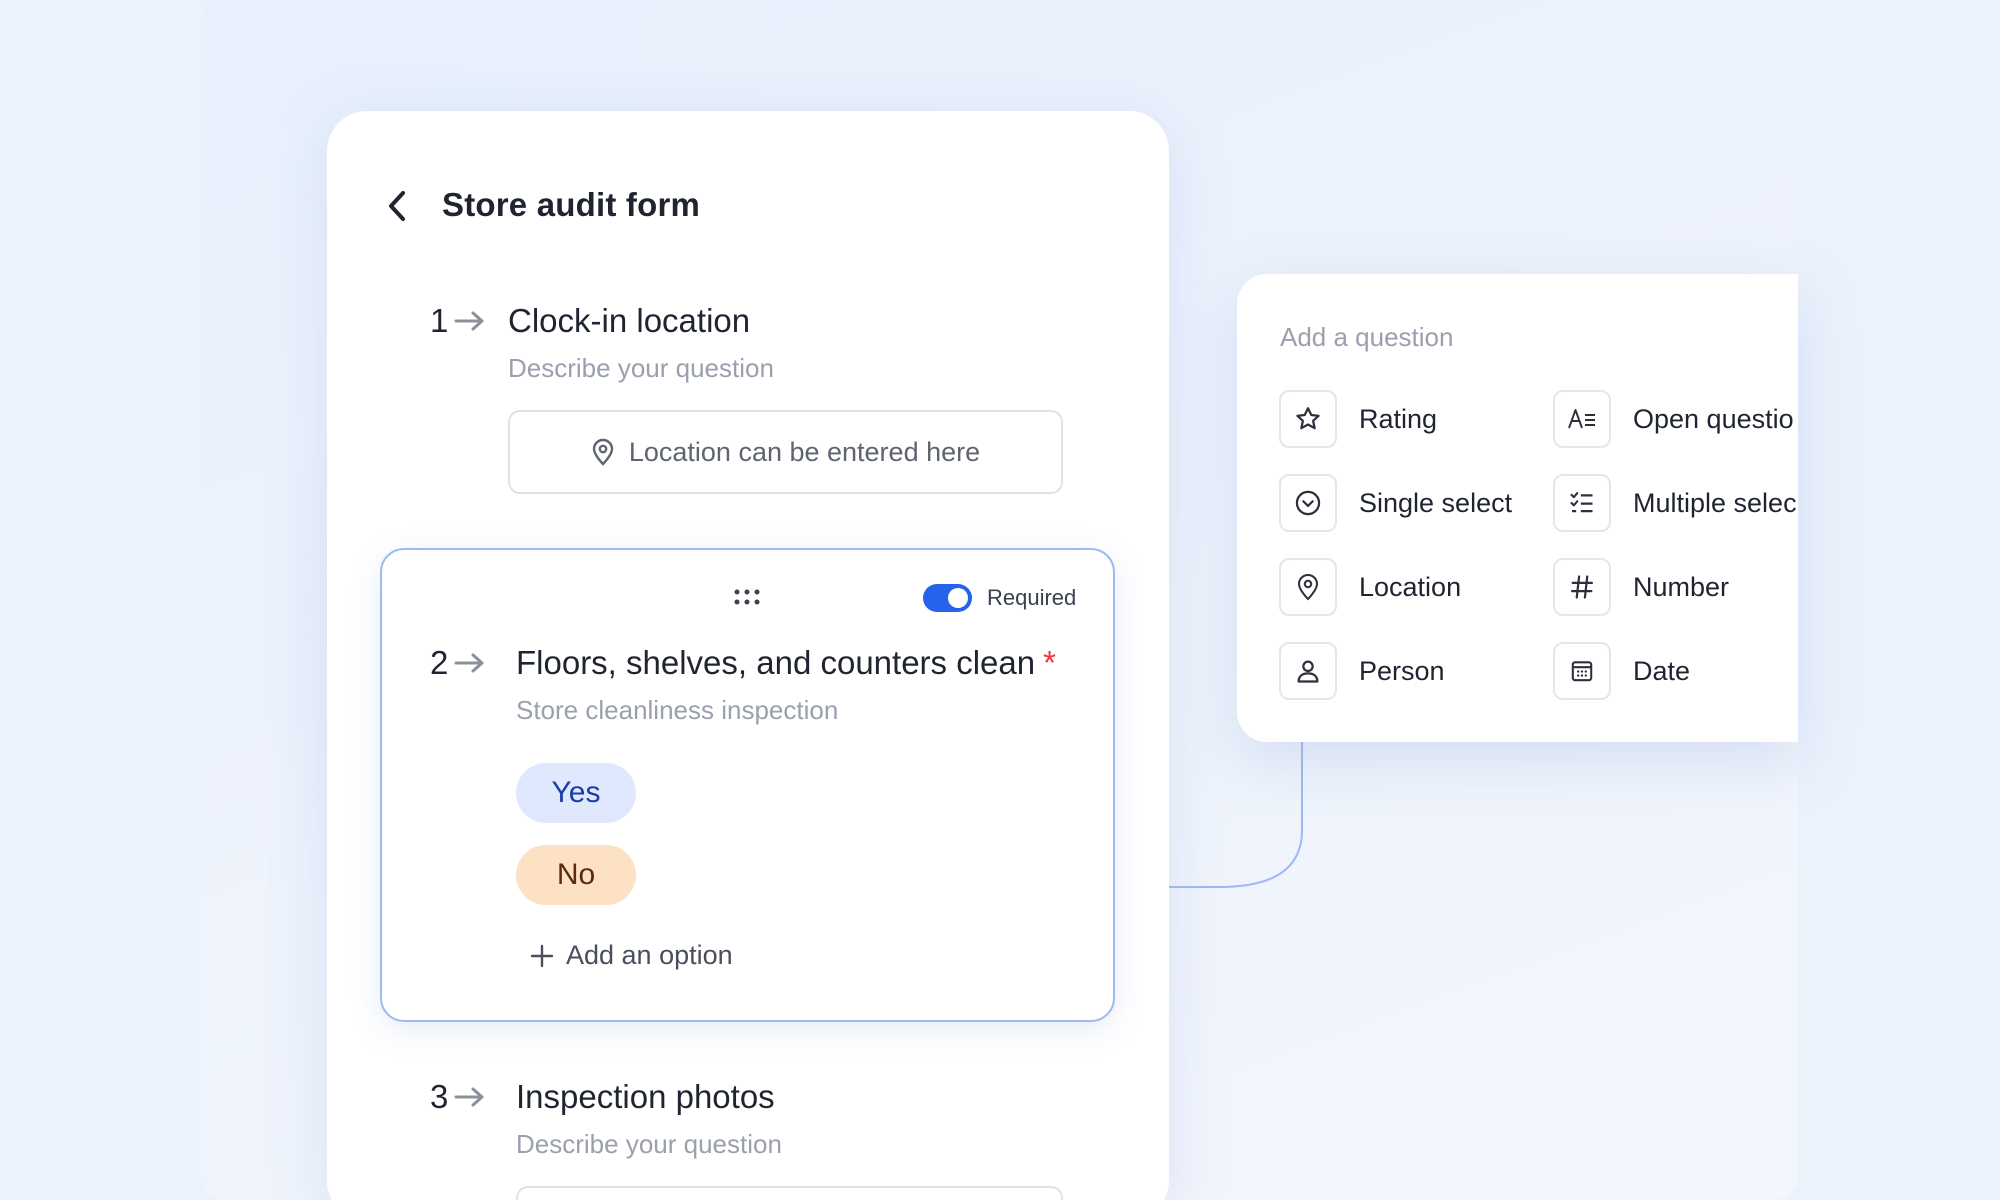  What do you see at coordinates (571, 204) in the screenshot?
I see `page-title: Store audit form` at bounding box center [571, 204].